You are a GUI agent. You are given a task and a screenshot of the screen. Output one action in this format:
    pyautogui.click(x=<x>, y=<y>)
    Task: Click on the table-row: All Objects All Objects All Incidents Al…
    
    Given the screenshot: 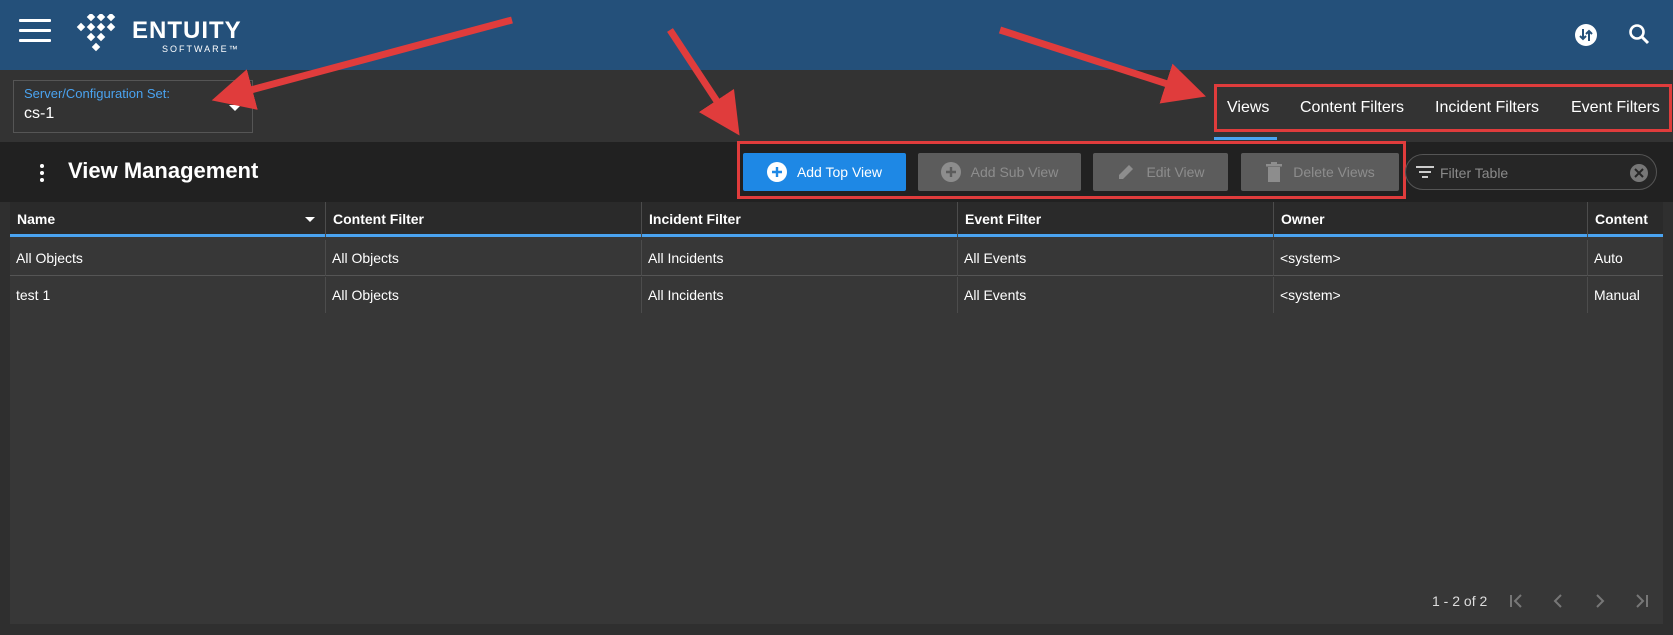 What is the action you would take?
    pyautogui.click(x=836, y=258)
    